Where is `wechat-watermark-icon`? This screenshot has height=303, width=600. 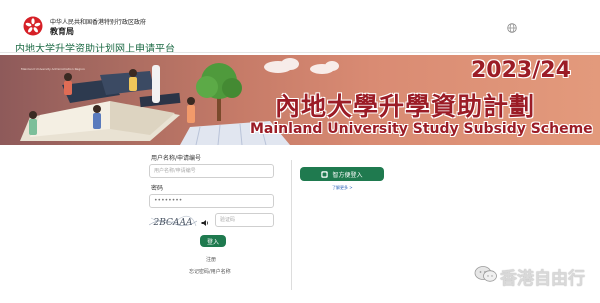
wechat-watermark-icon is located at coordinates (485, 274).